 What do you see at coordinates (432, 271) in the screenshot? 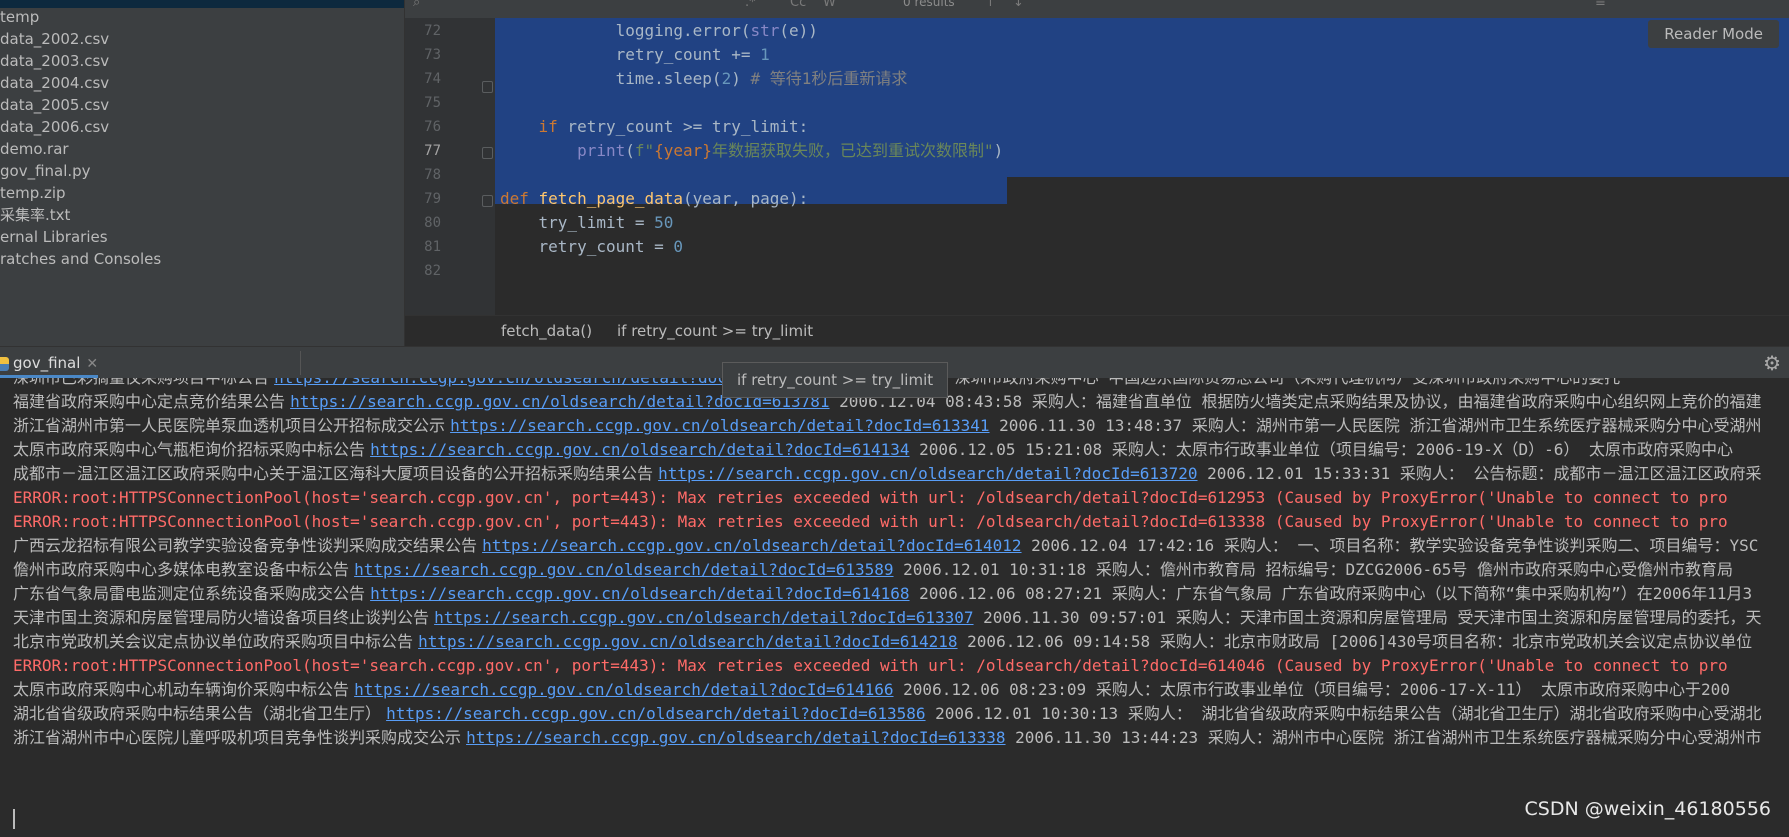
I see `line-number: 82` at bounding box center [432, 271].